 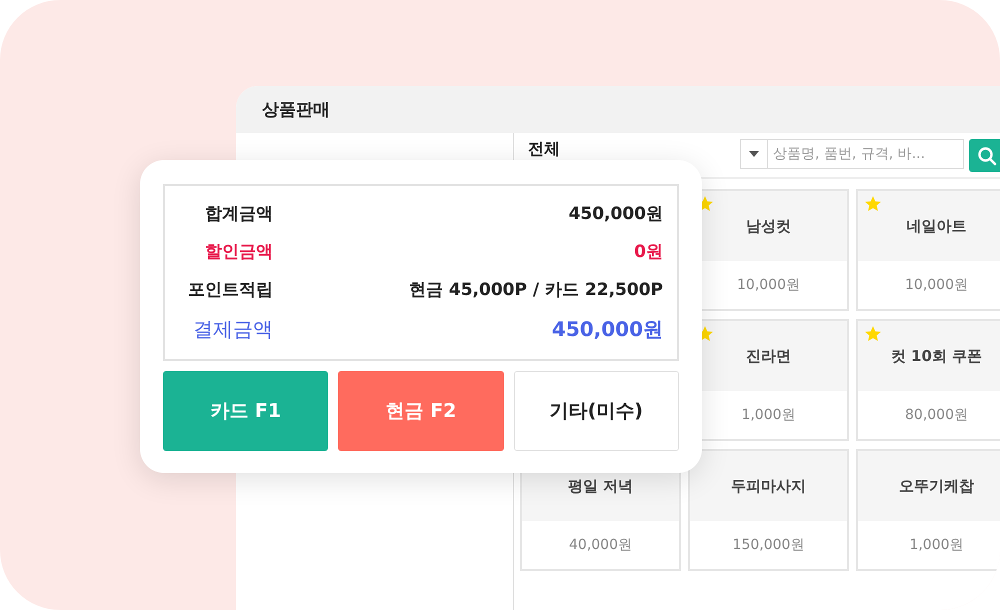 I want to click on product-card: 컷 10회 쿠폰 80,000원, so click(x=928, y=380).